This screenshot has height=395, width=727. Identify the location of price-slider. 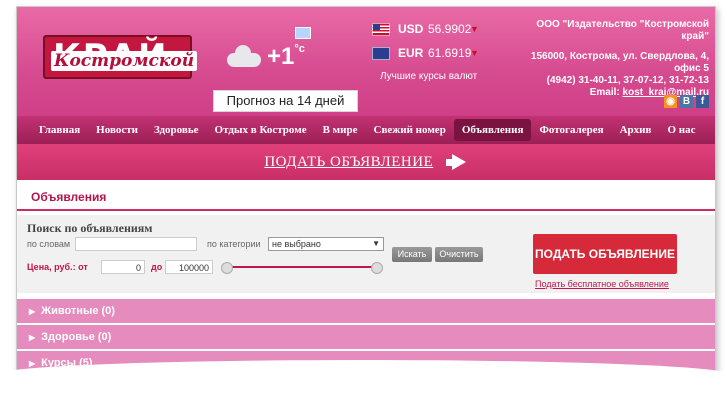
(302, 268).